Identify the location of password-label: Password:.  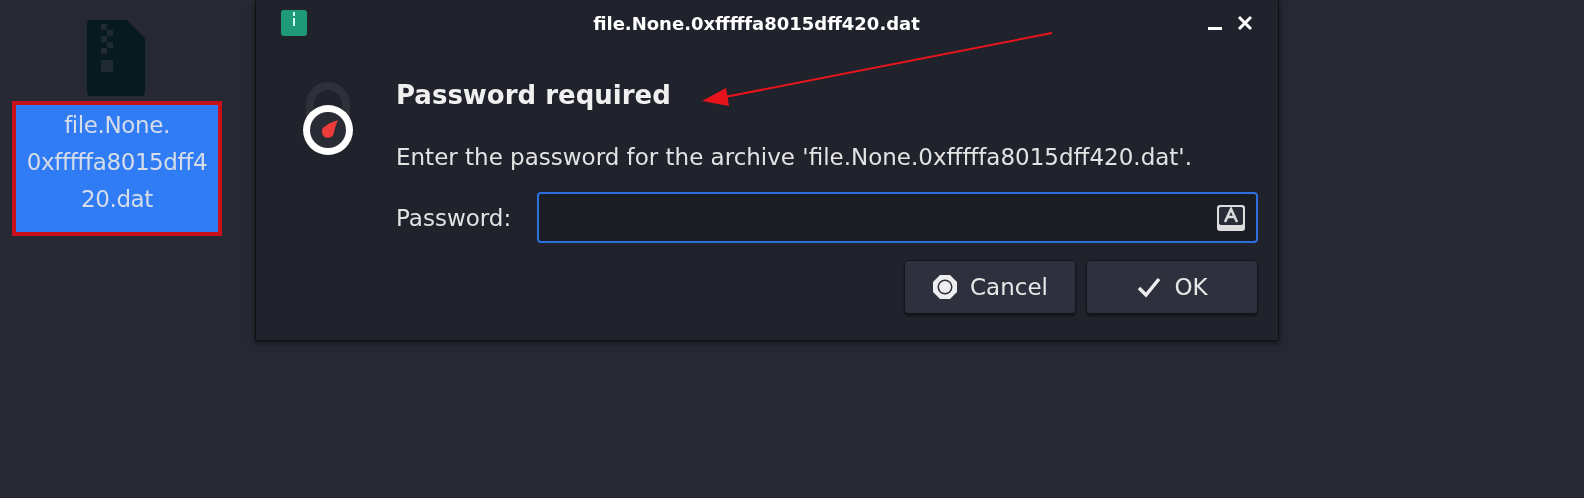
(454, 217).